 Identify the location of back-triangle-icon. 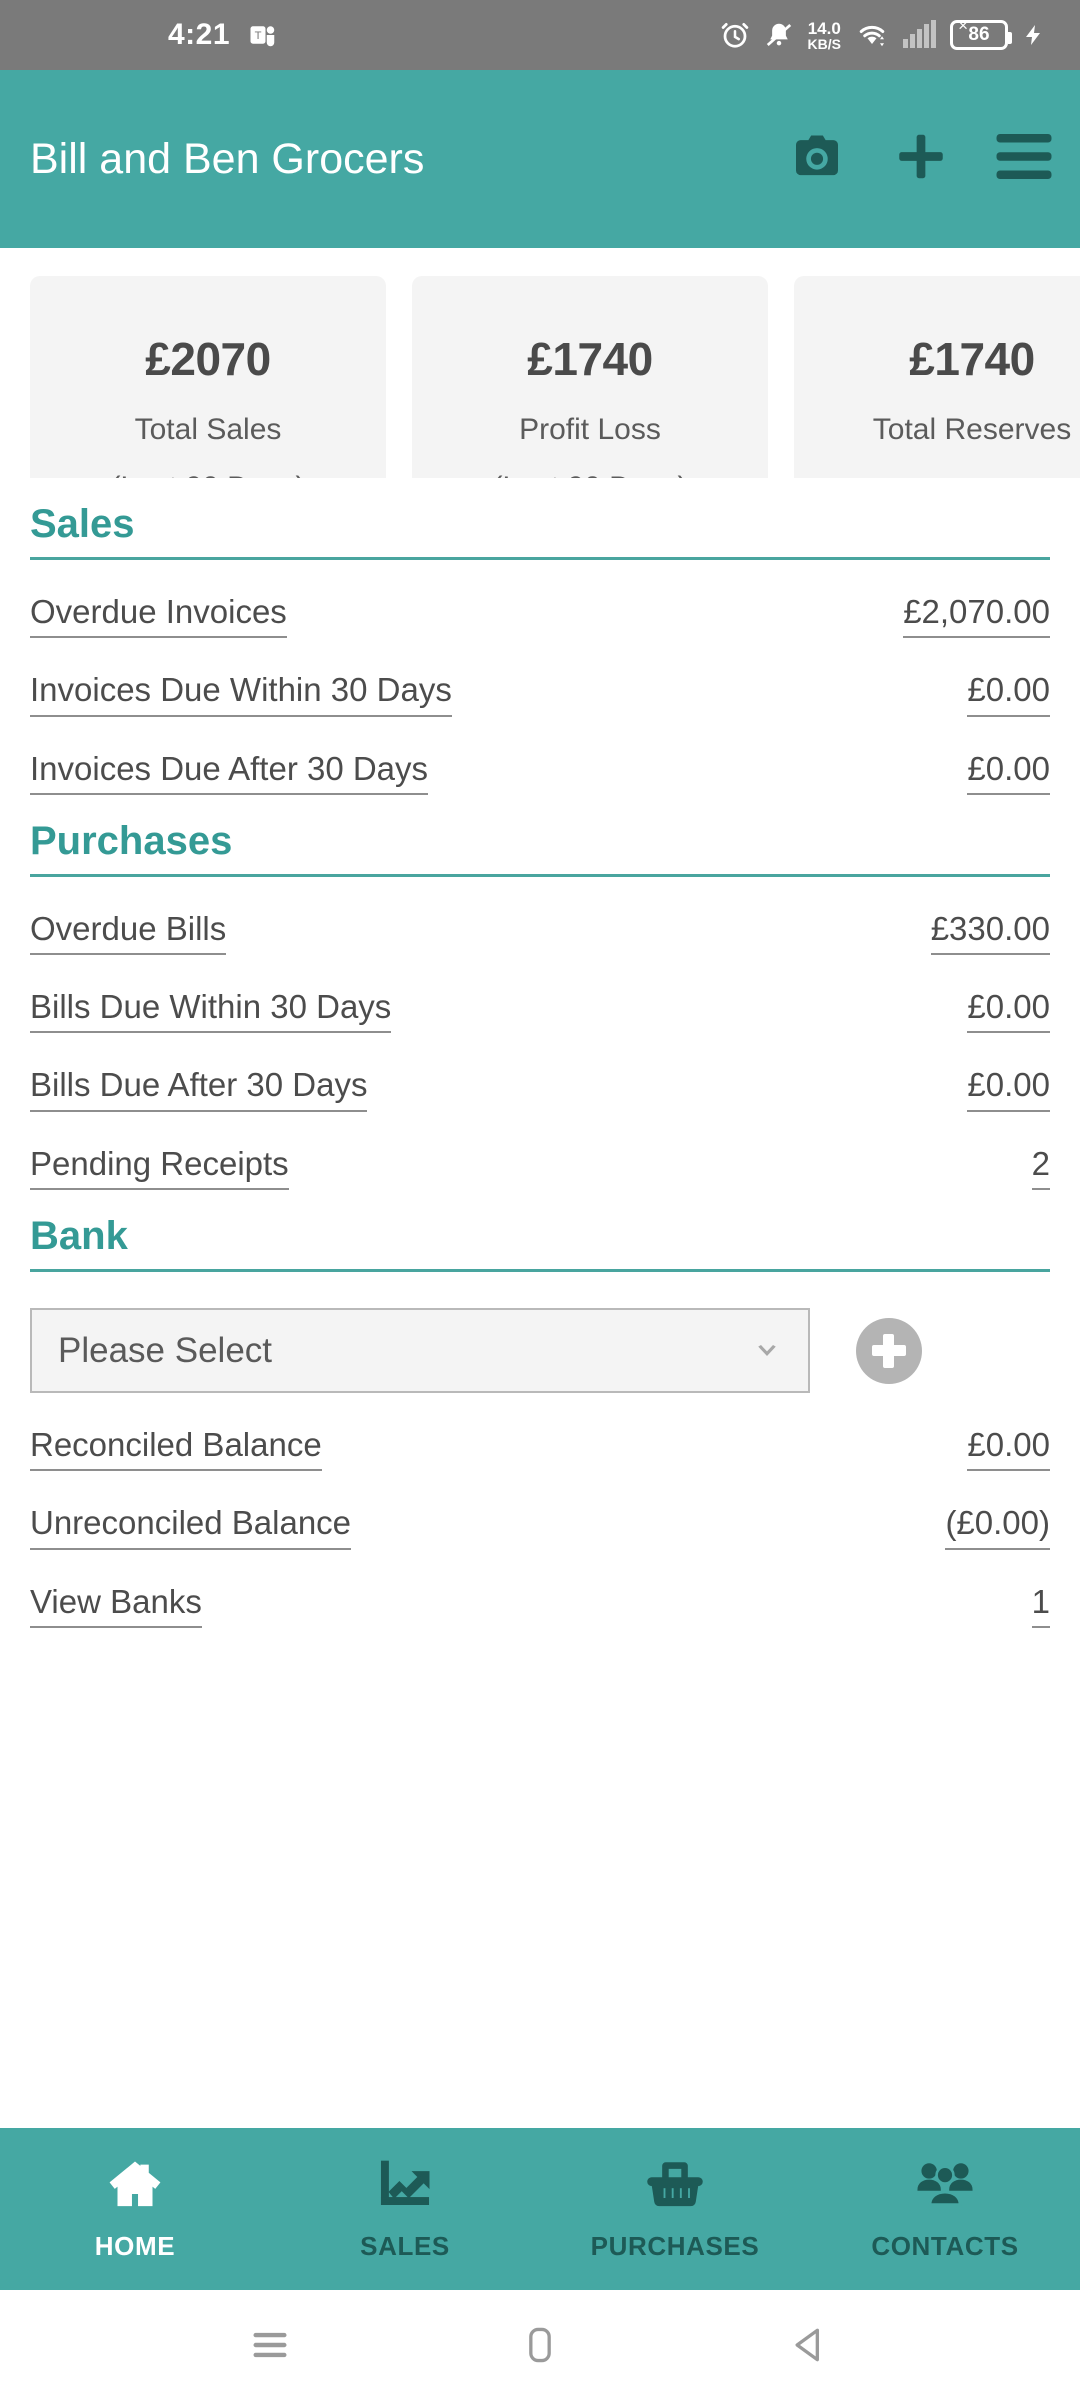
(810, 2345).